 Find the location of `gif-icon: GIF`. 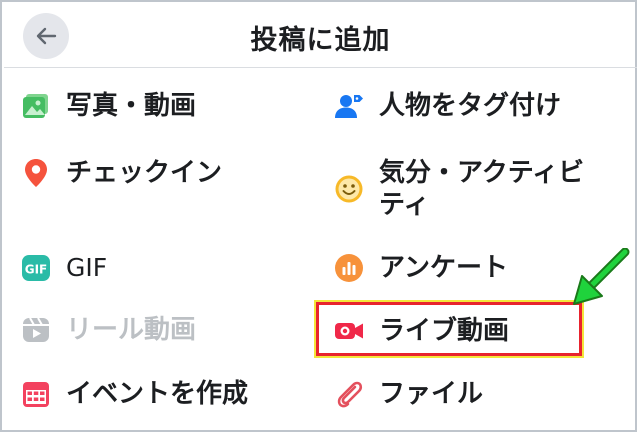

gif-icon: GIF is located at coordinates (36, 268).